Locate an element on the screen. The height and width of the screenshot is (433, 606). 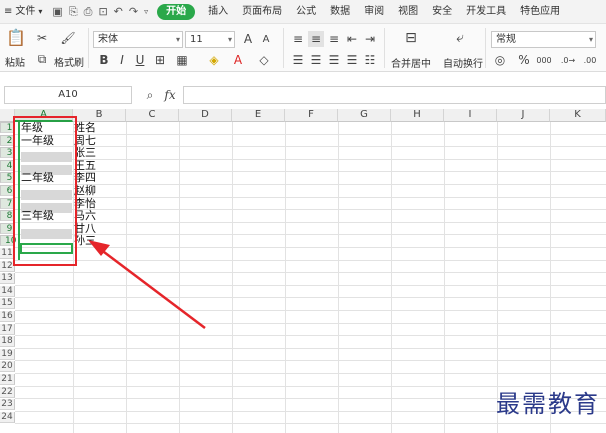
row-header: 12 is located at coordinates (7, 266).